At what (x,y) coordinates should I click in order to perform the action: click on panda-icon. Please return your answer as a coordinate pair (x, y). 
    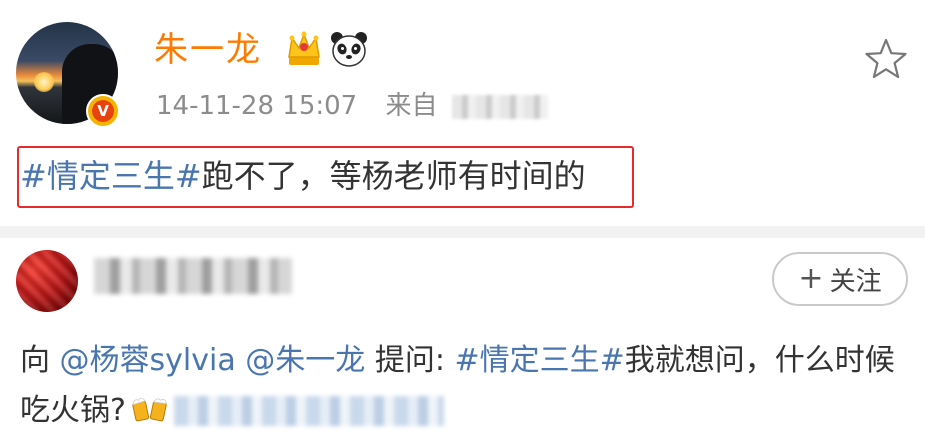
    Looking at the image, I should click on (349, 49).